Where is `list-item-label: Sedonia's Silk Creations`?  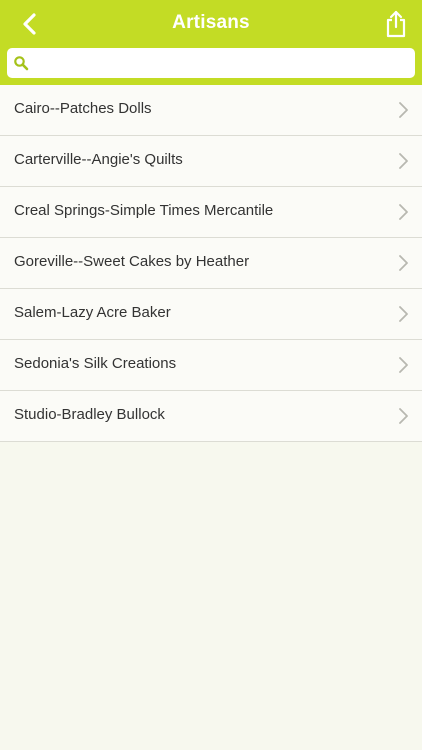 list-item-label: Sedonia's Silk Creations is located at coordinates (95, 363).